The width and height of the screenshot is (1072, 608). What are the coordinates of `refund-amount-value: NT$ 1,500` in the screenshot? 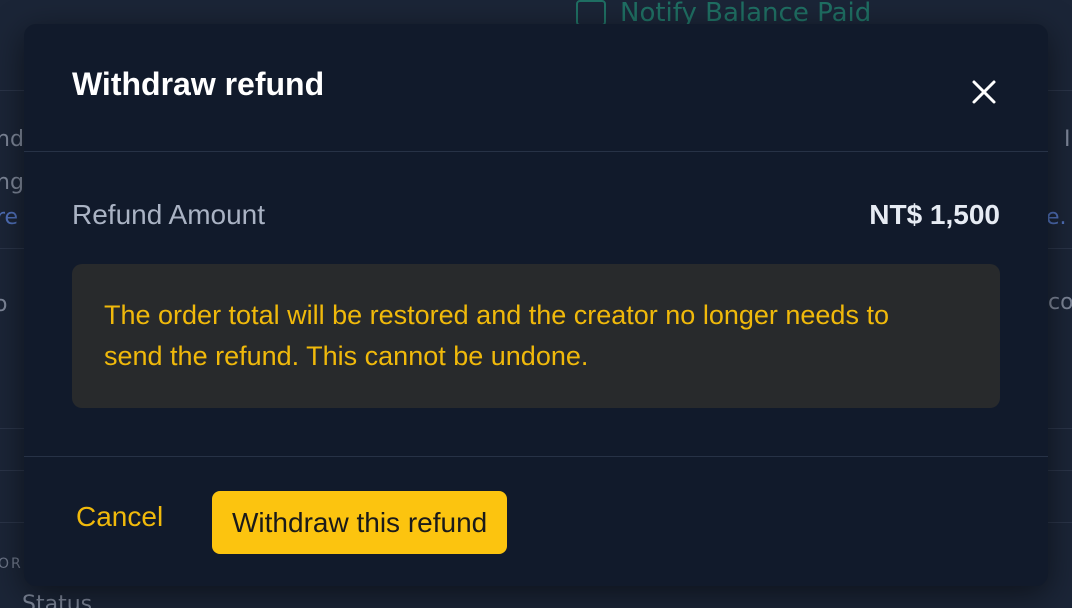 It's located at (934, 214).